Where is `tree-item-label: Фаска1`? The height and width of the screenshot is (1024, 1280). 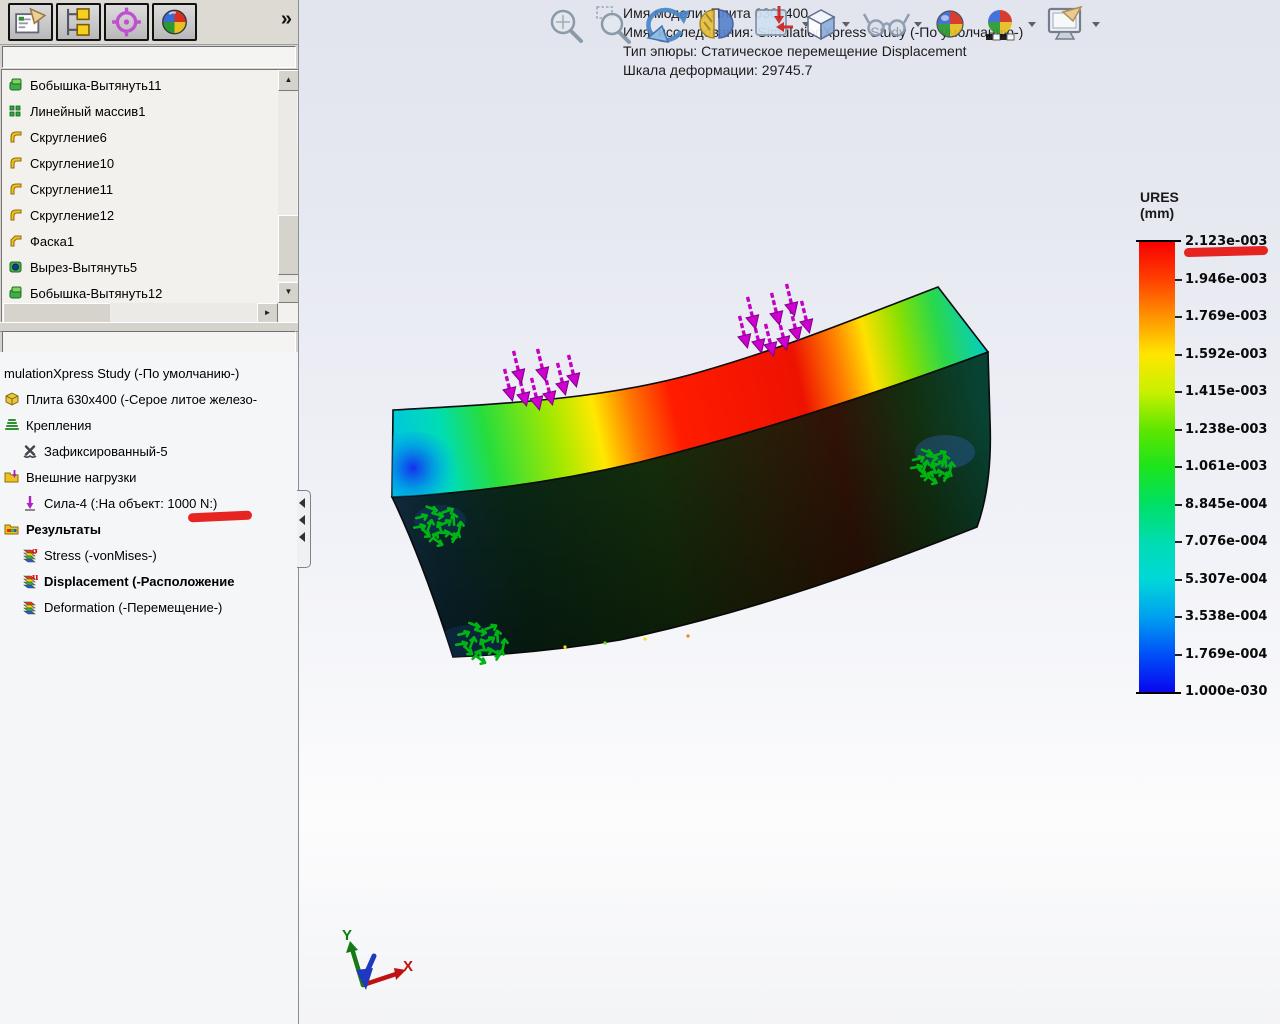
tree-item-label: Фаска1 is located at coordinates (52, 241).